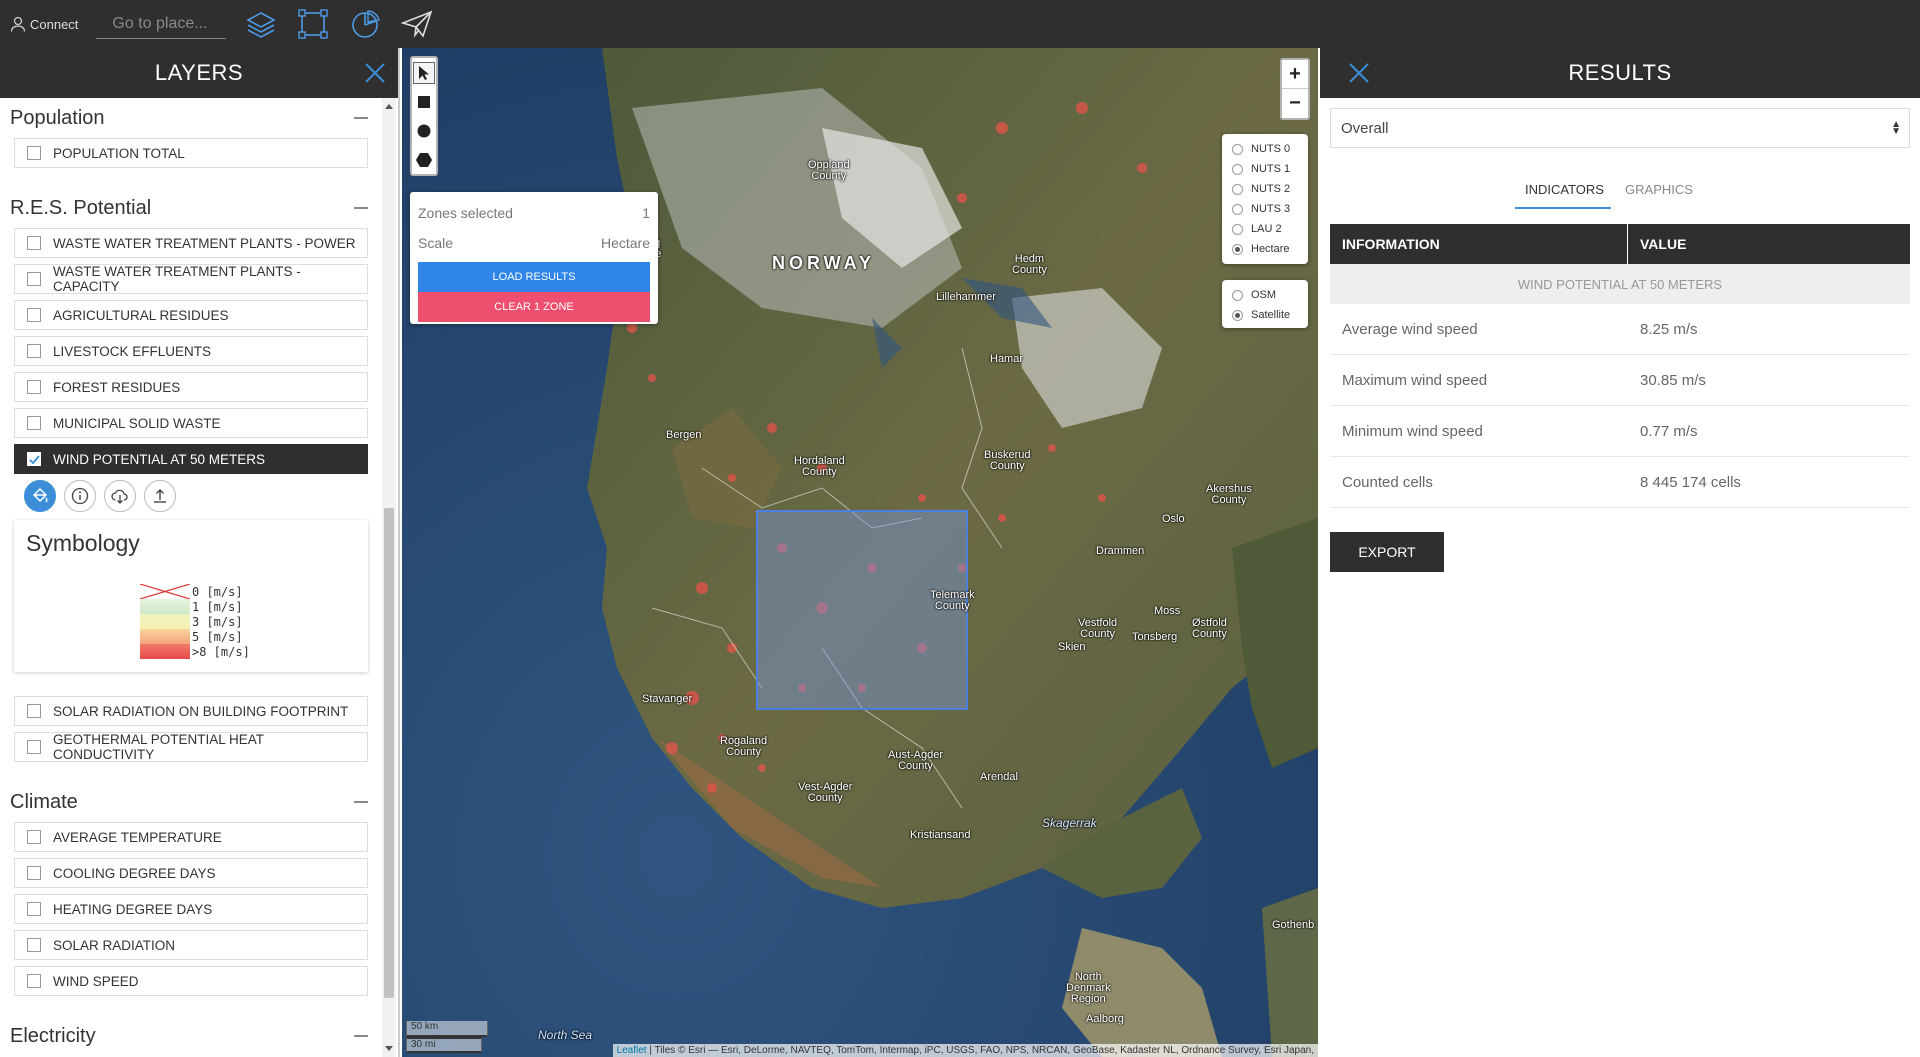  Describe the element at coordinates (199, 73) in the screenshot. I see `layers-header: LAYERS` at that location.